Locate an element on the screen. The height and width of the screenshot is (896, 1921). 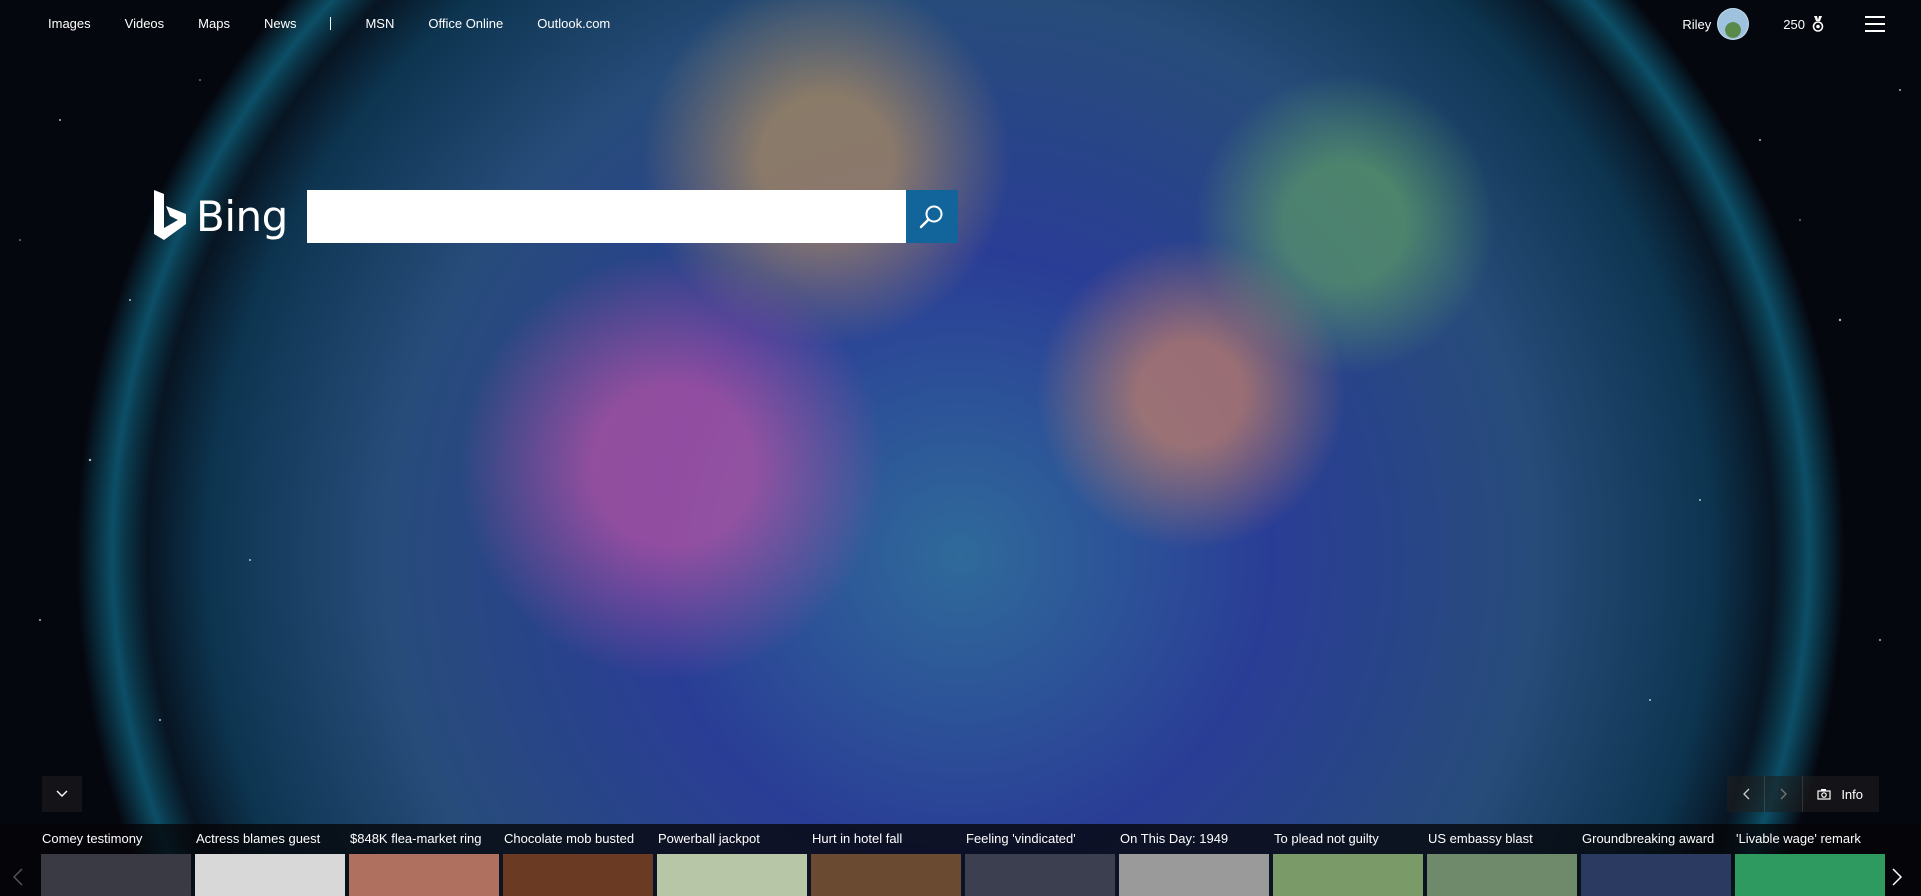
news-card: To plead not guilty is located at coordinates (1345, 860).